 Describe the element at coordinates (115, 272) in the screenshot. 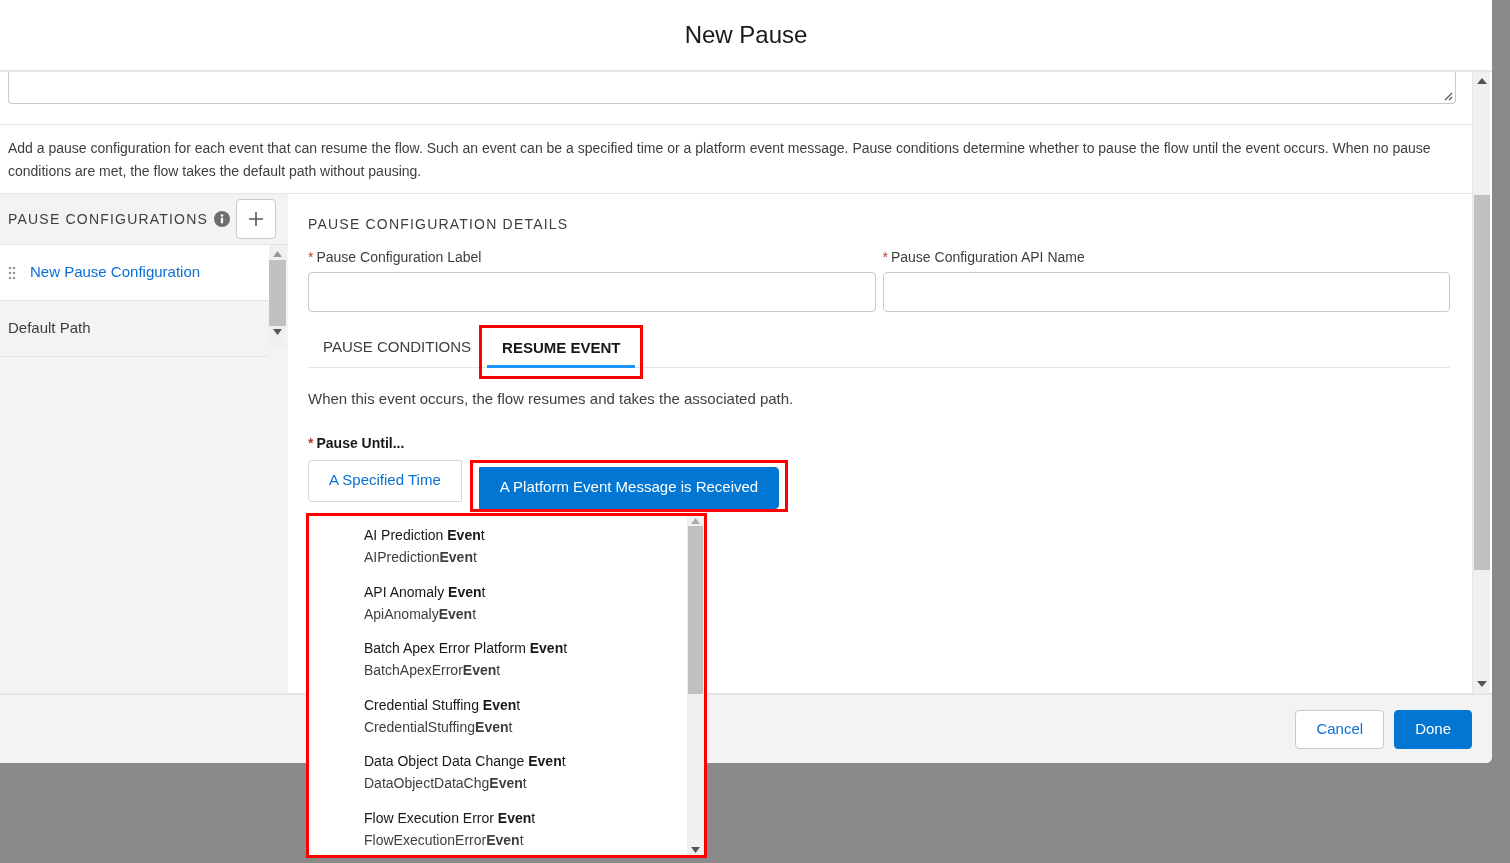

I see `sidebar-item-label: New Pause Configuration` at that location.